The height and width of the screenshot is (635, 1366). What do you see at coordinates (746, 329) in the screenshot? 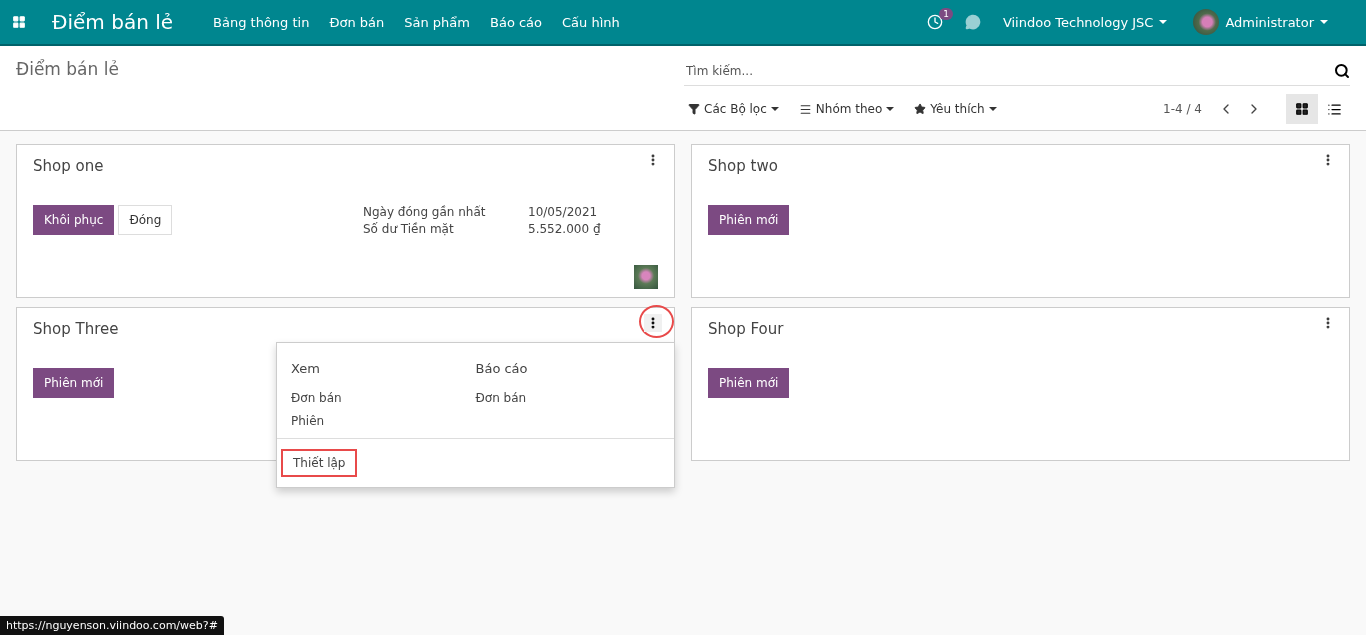
I see `shop-title: Shop Four` at bounding box center [746, 329].